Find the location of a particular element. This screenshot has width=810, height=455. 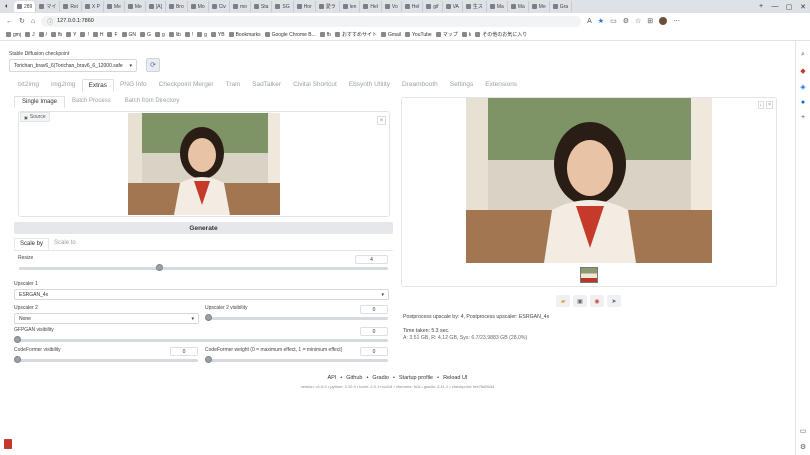

browser-tab: Rei is located at coordinates (71, 6).